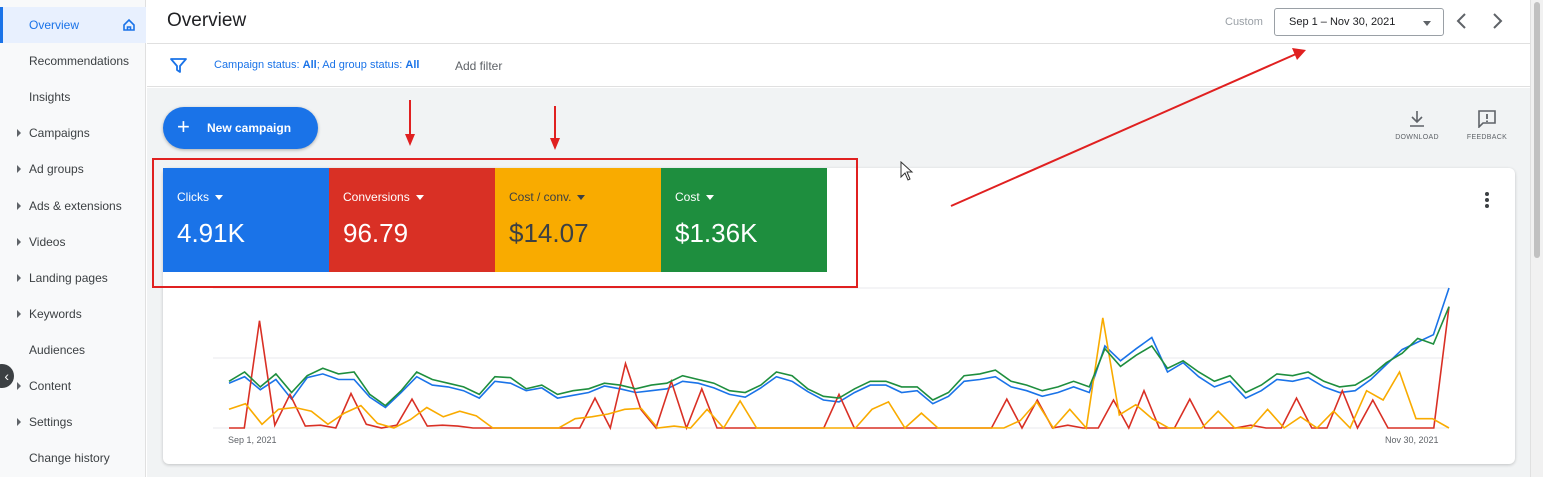 This screenshot has height=477, width=1543. I want to click on sidebar-item-audiences: Audiences, so click(73, 350).